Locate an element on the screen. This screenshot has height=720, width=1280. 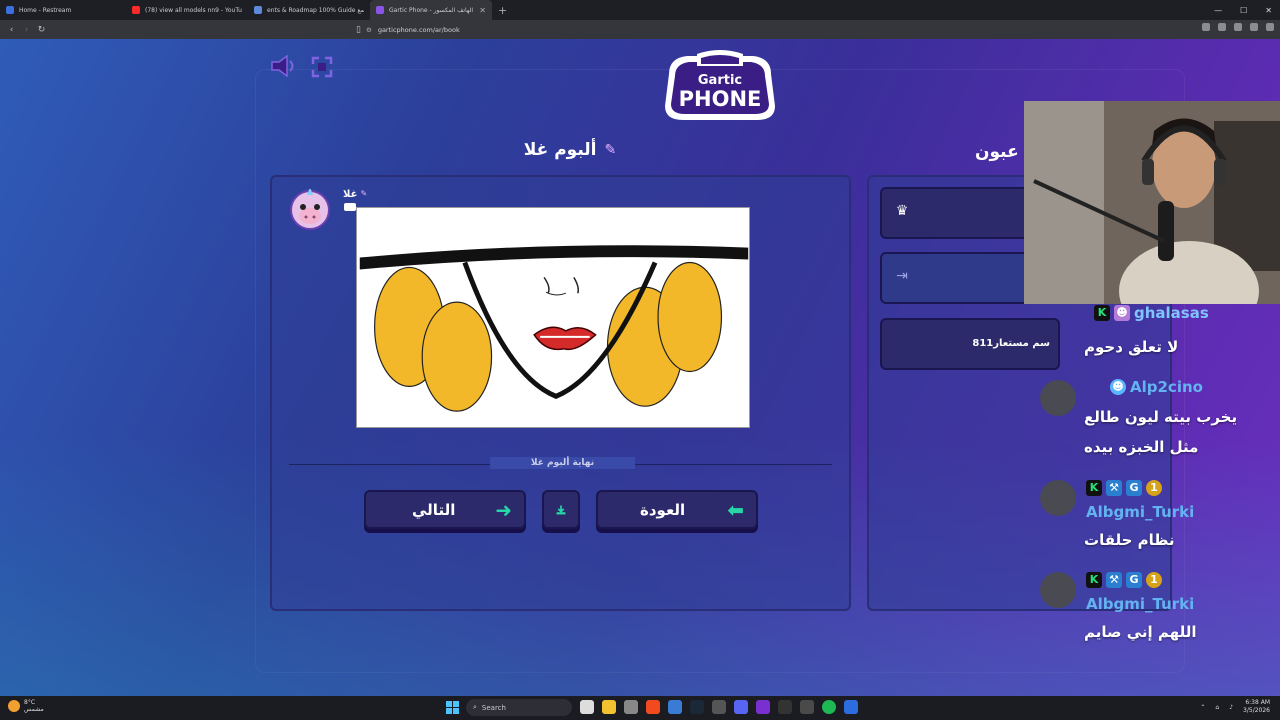
spotify-icon is located at coordinates (829, 707).